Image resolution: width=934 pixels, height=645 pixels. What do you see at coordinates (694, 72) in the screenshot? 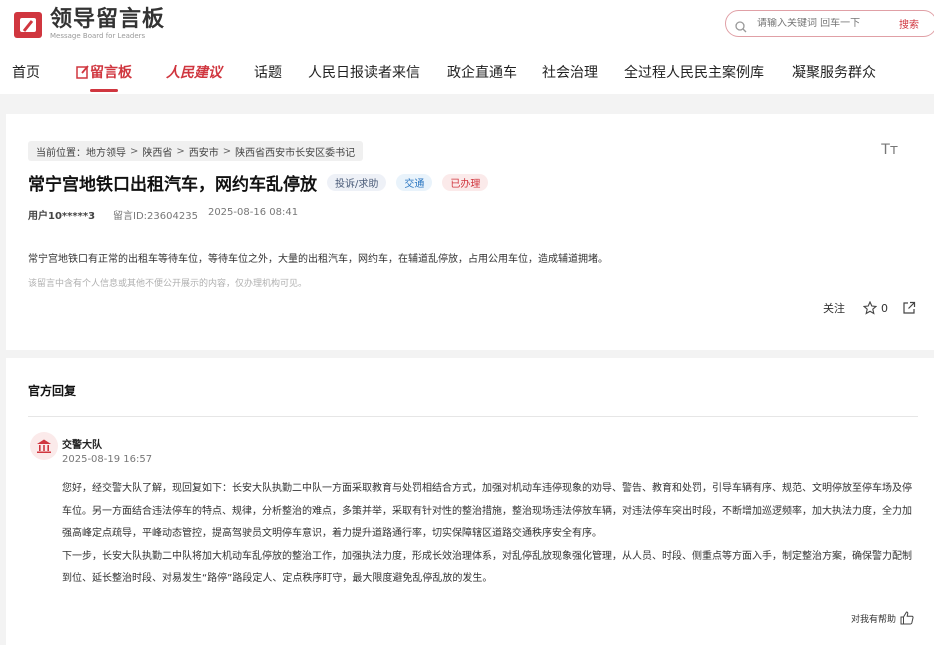
I see `nav-democracy-cases: 全过程人民民主案例库` at bounding box center [694, 72].